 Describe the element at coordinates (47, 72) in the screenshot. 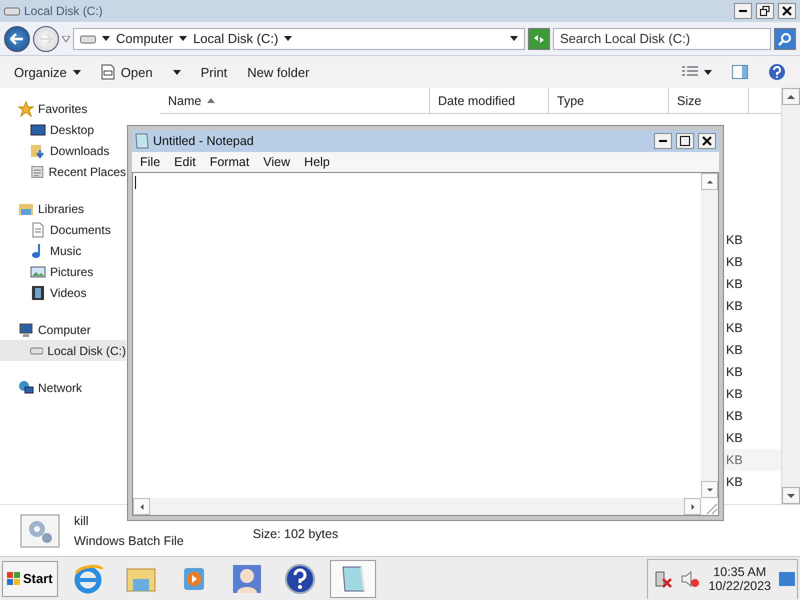

I see `toolbar-button: Organize` at that location.